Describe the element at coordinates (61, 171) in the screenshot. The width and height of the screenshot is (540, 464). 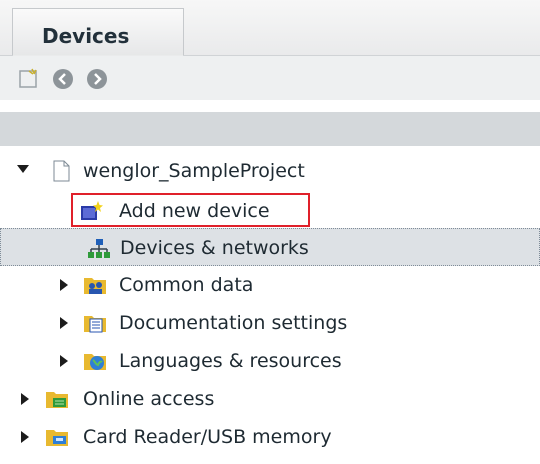
I see `project-file-icon` at that location.